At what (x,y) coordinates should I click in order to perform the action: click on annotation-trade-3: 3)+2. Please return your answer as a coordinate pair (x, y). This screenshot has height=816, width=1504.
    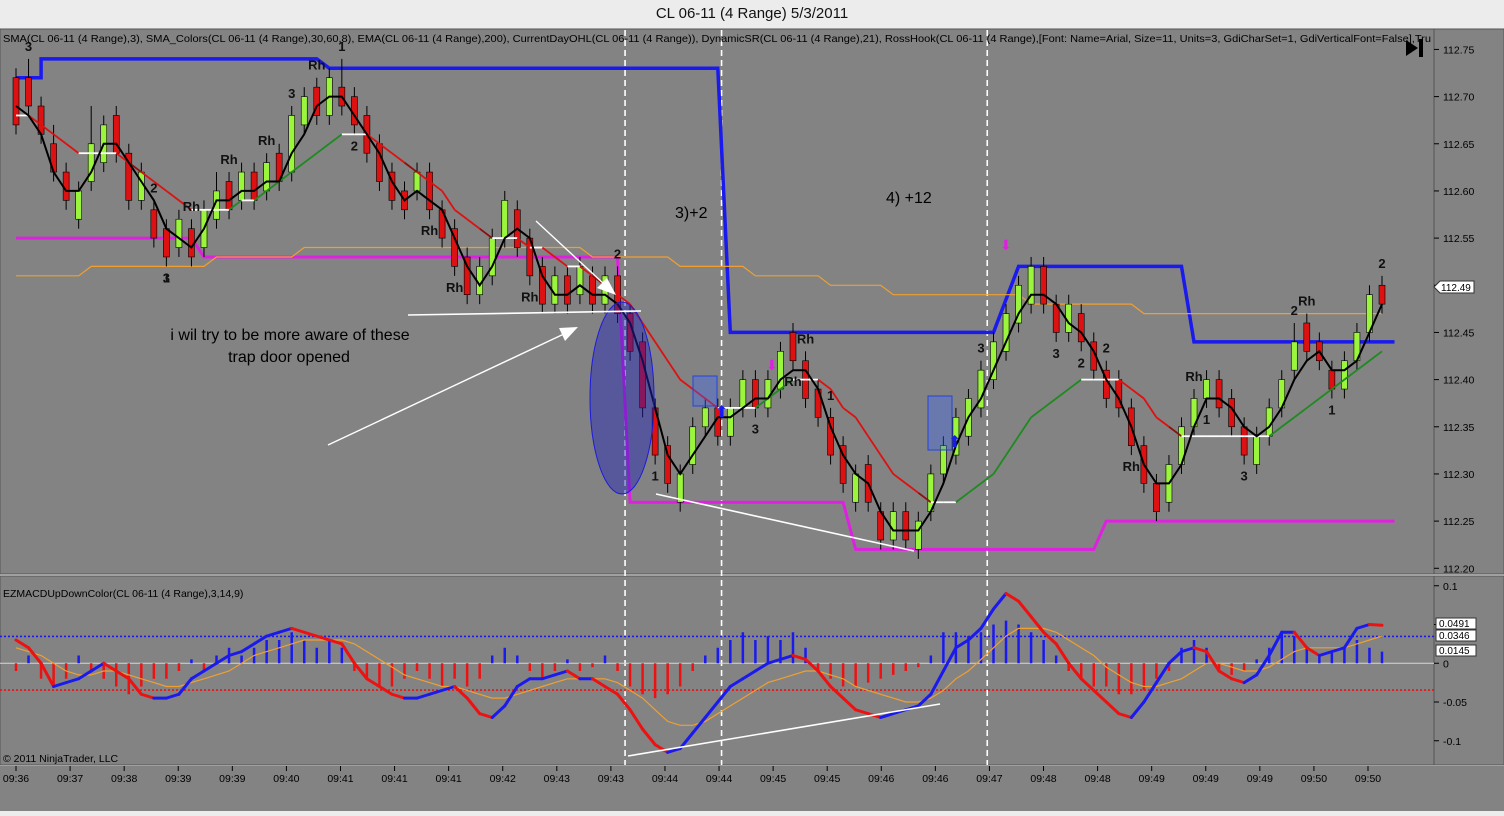
    Looking at the image, I should click on (691, 213).